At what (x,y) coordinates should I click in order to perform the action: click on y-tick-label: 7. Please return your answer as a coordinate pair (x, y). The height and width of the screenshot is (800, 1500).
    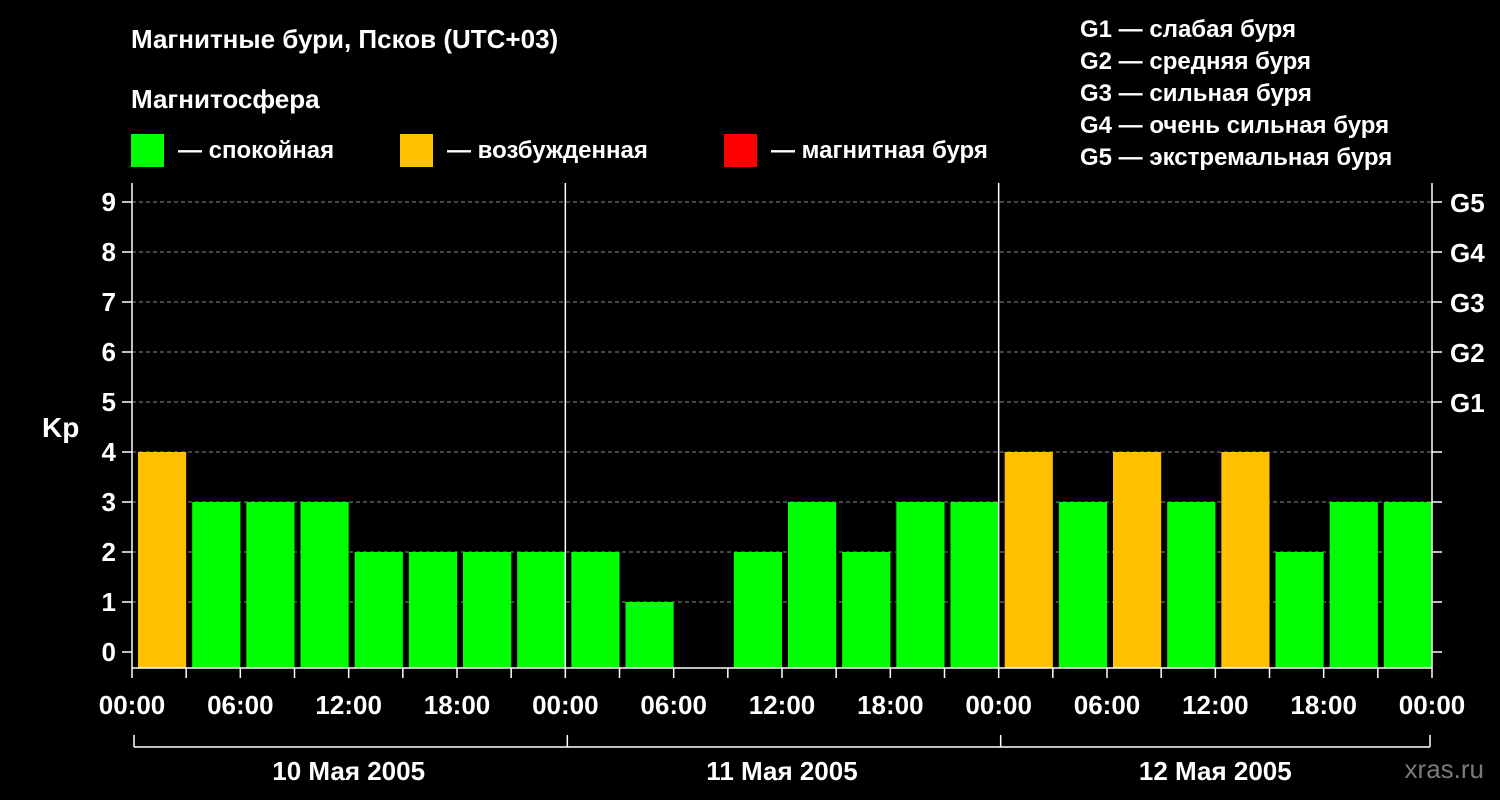
    Looking at the image, I should click on (109, 302).